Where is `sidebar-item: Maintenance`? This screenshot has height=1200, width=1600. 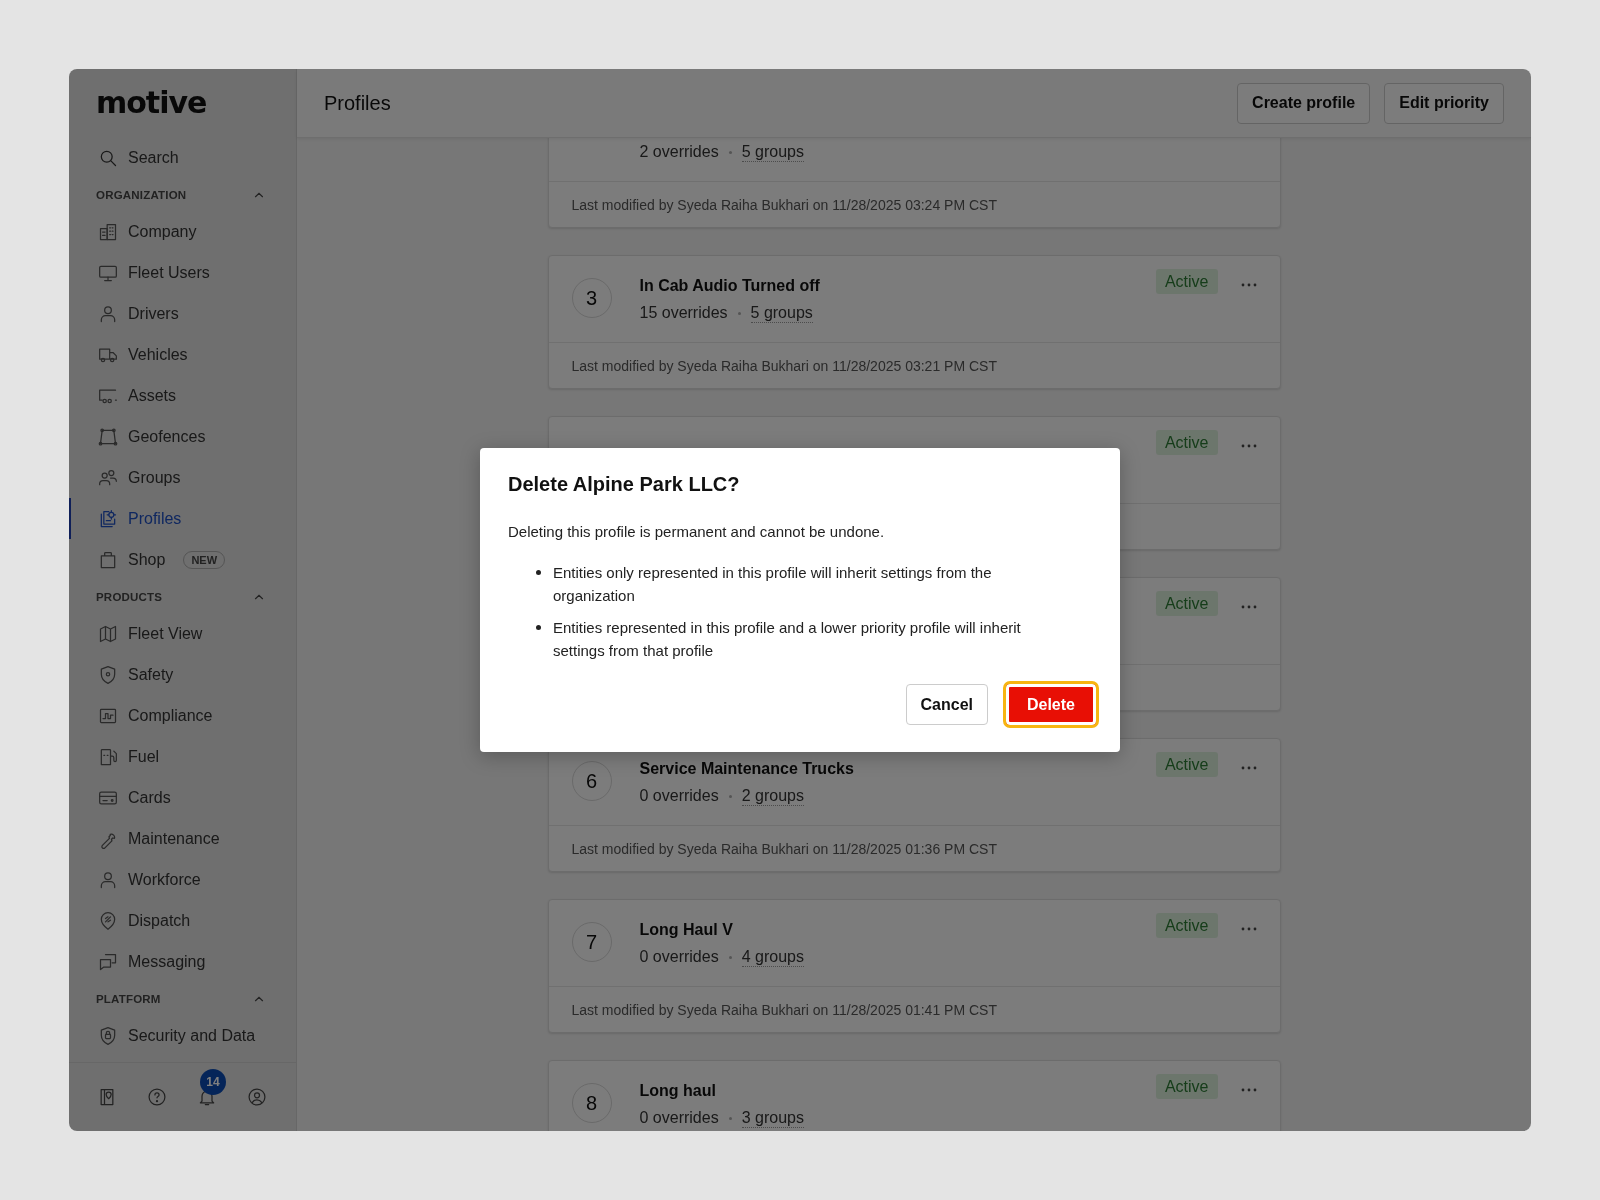 sidebar-item: Maintenance is located at coordinates (182, 838).